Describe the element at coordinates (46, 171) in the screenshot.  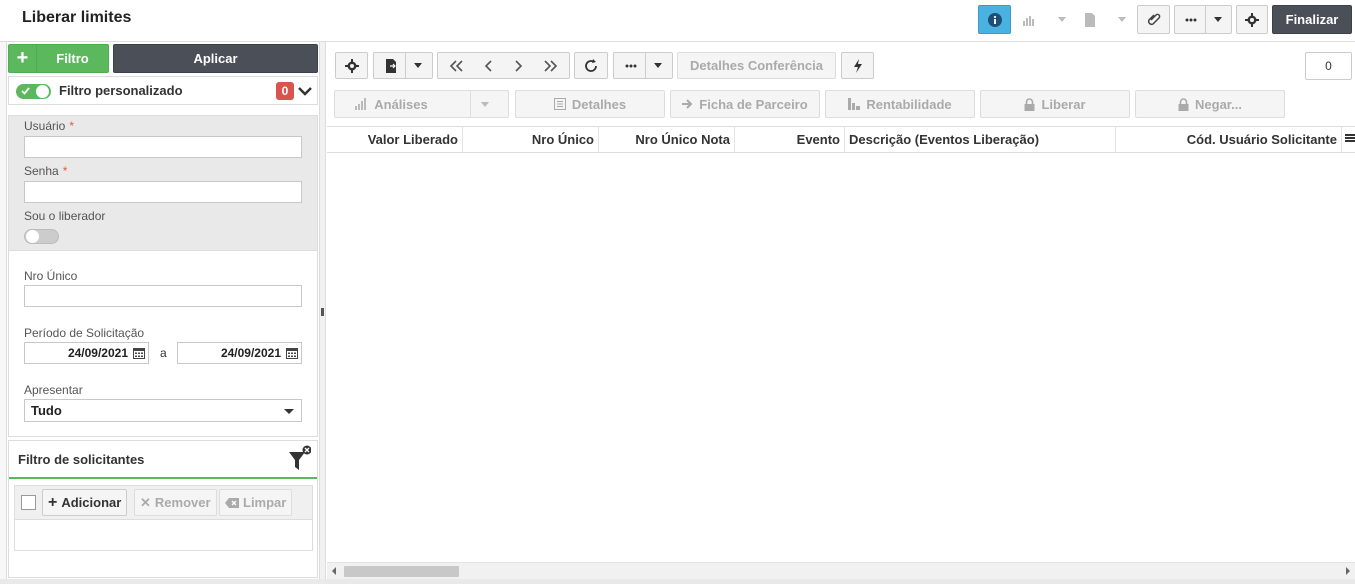
I see `senha-label: Senha *` at that location.